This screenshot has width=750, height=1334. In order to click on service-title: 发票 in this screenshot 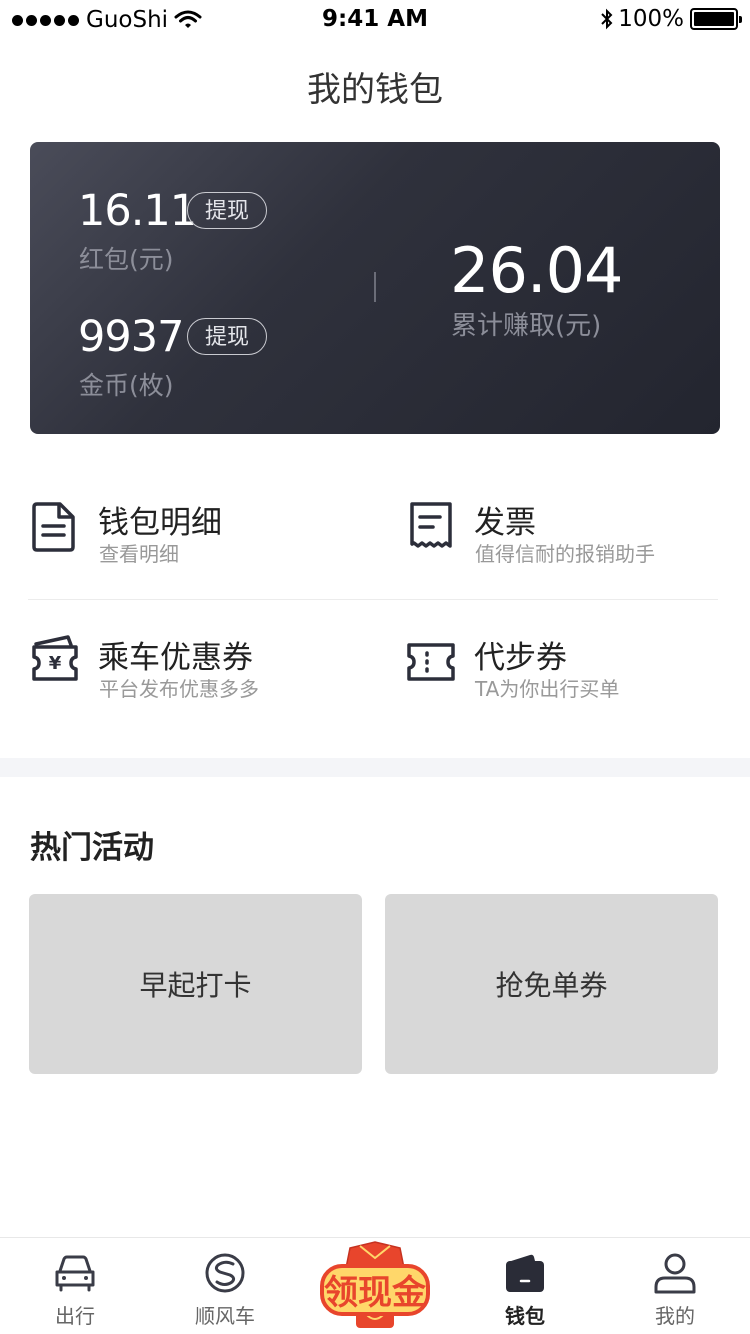, I will do `click(505, 523)`.